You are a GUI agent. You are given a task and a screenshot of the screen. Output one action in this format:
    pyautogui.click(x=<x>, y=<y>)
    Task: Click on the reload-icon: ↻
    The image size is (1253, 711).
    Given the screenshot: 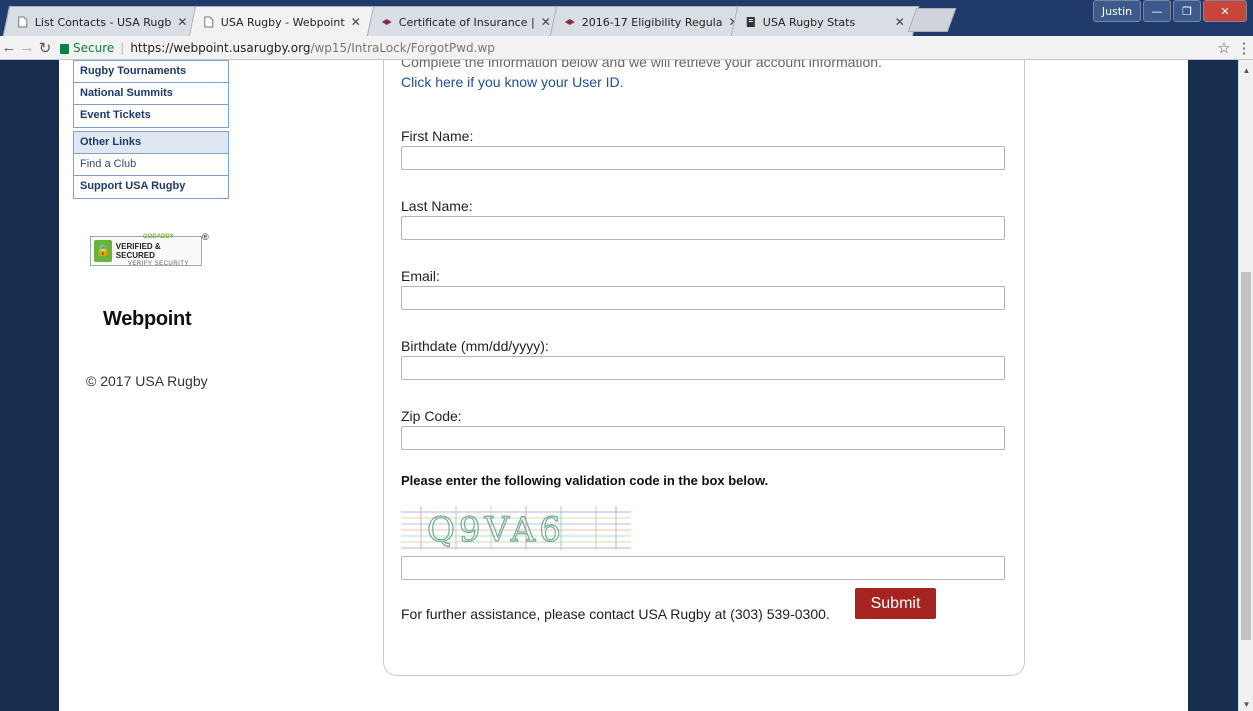 What is the action you would take?
    pyautogui.click(x=45, y=48)
    